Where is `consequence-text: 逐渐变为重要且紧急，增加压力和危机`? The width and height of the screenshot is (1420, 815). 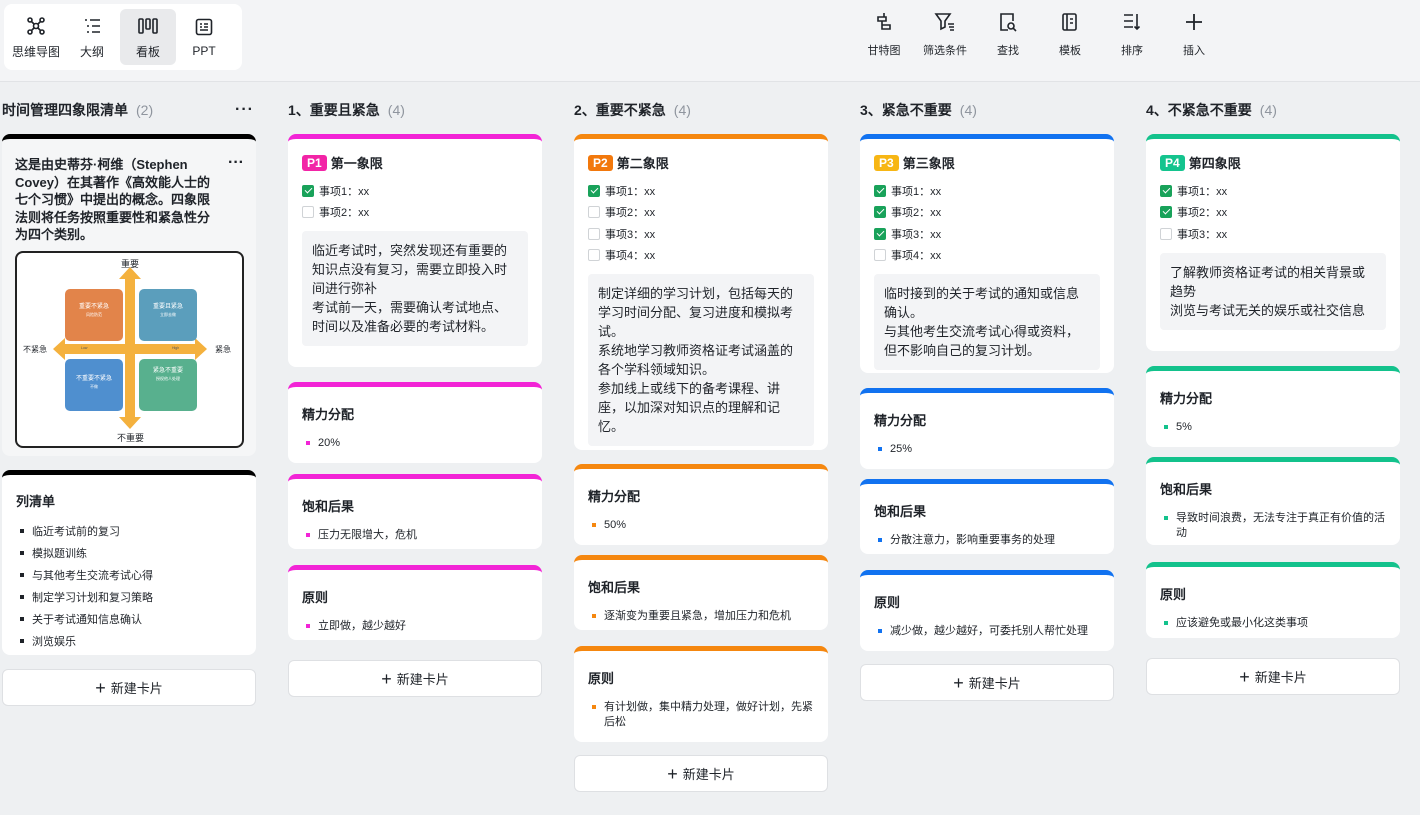
consequence-text: 逐渐变为重要且紧急，增加压力和危机 is located at coordinates (697, 616).